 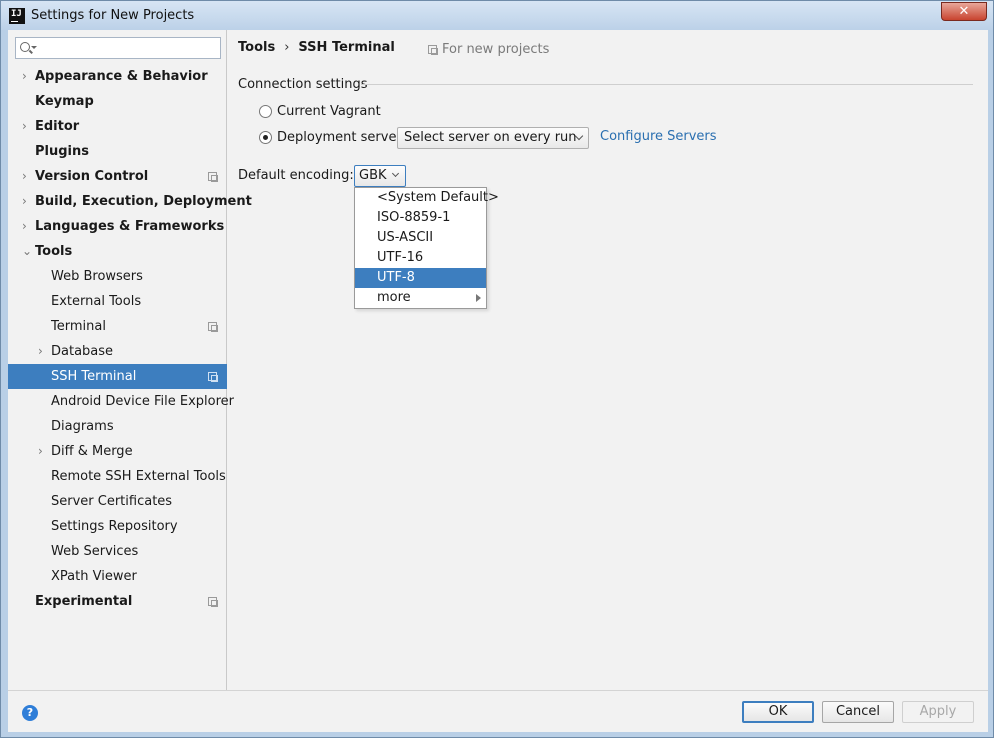 I want to click on apply-button: Apply, so click(x=938, y=712).